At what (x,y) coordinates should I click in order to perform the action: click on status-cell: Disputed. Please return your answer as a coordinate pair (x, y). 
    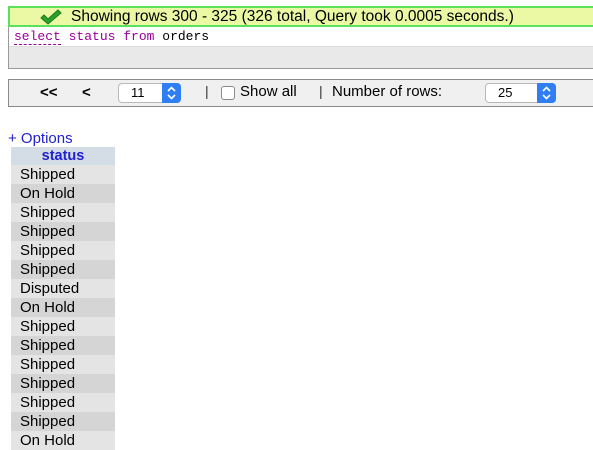
    Looking at the image, I should click on (63, 288).